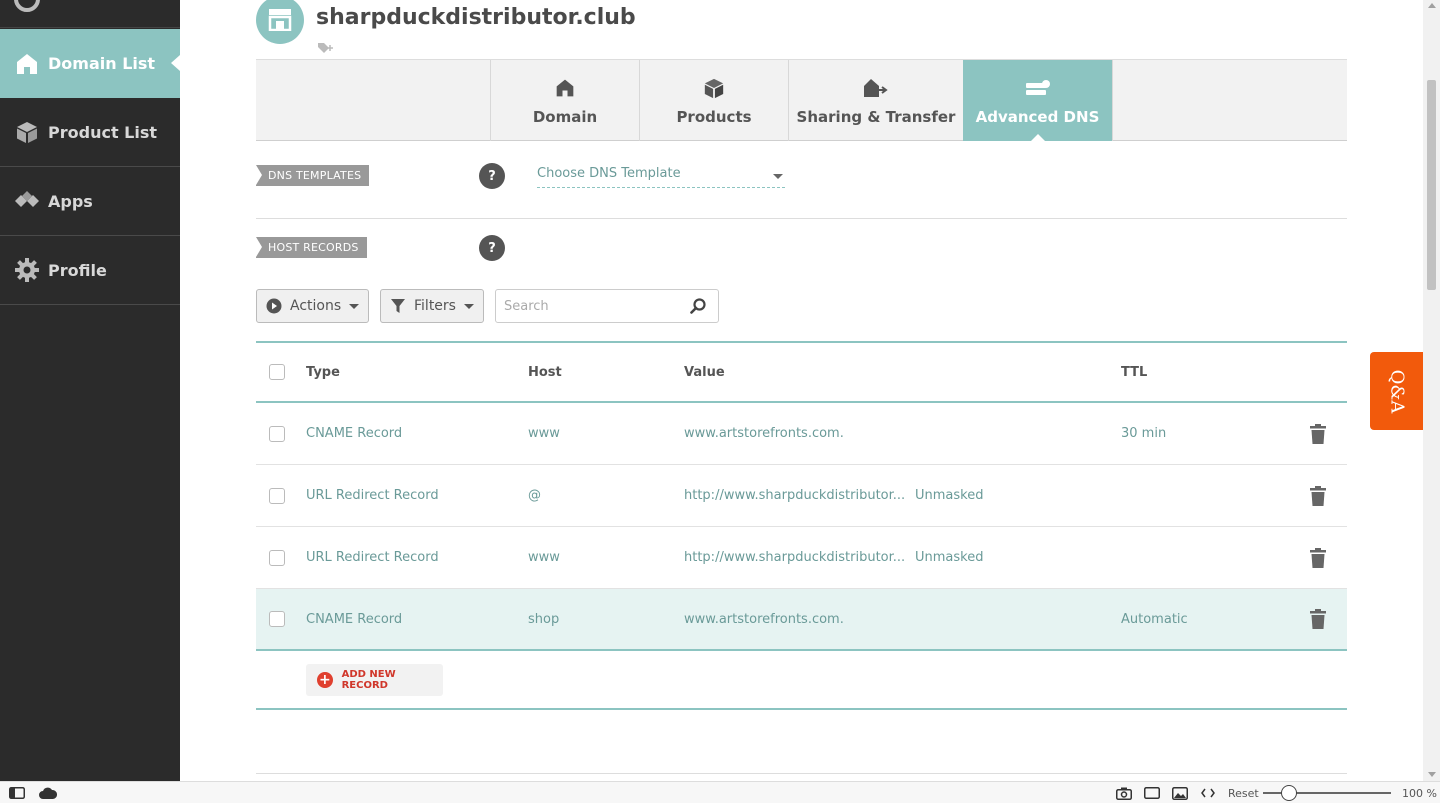 This screenshot has height=804, width=1440. I want to click on filter-icon, so click(398, 306).